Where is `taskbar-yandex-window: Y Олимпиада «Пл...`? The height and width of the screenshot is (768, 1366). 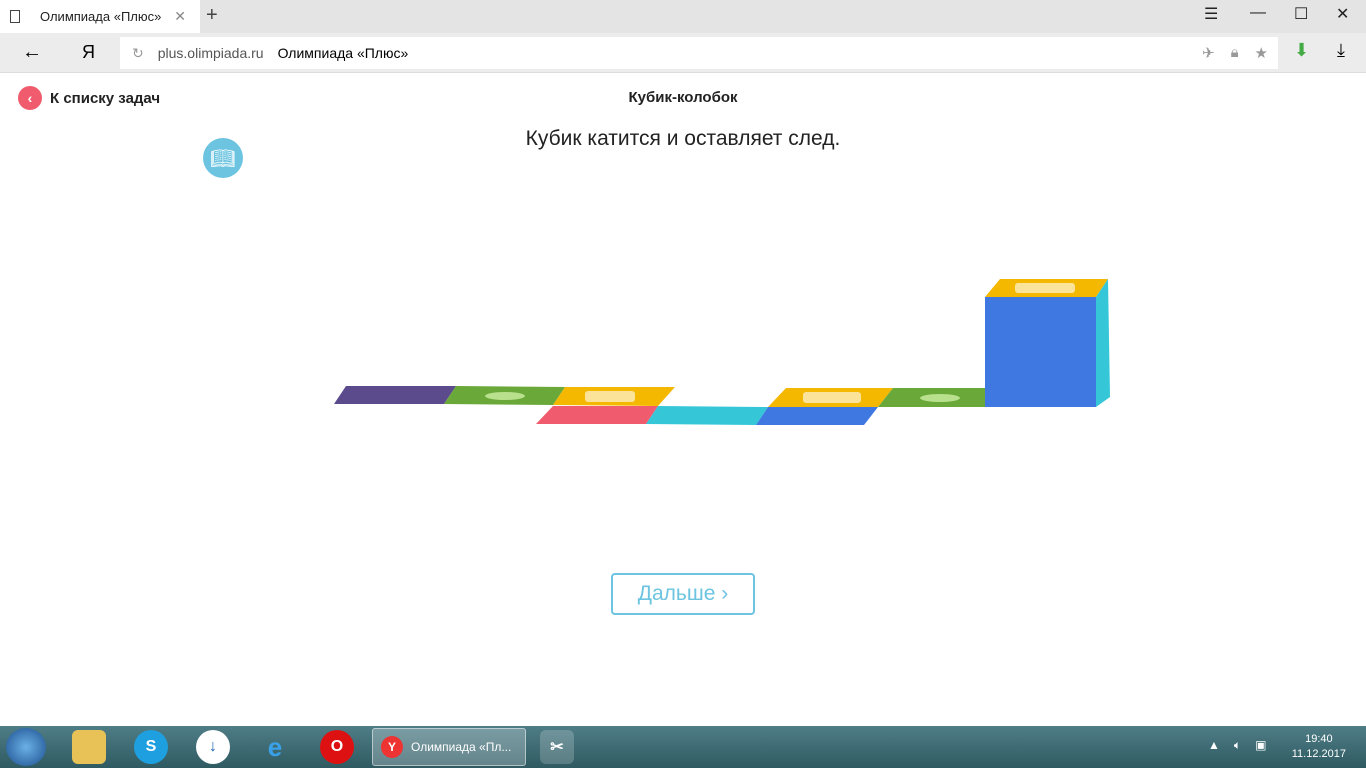
taskbar-yandex-window: Y Олимпиада «Пл... is located at coordinates (449, 747).